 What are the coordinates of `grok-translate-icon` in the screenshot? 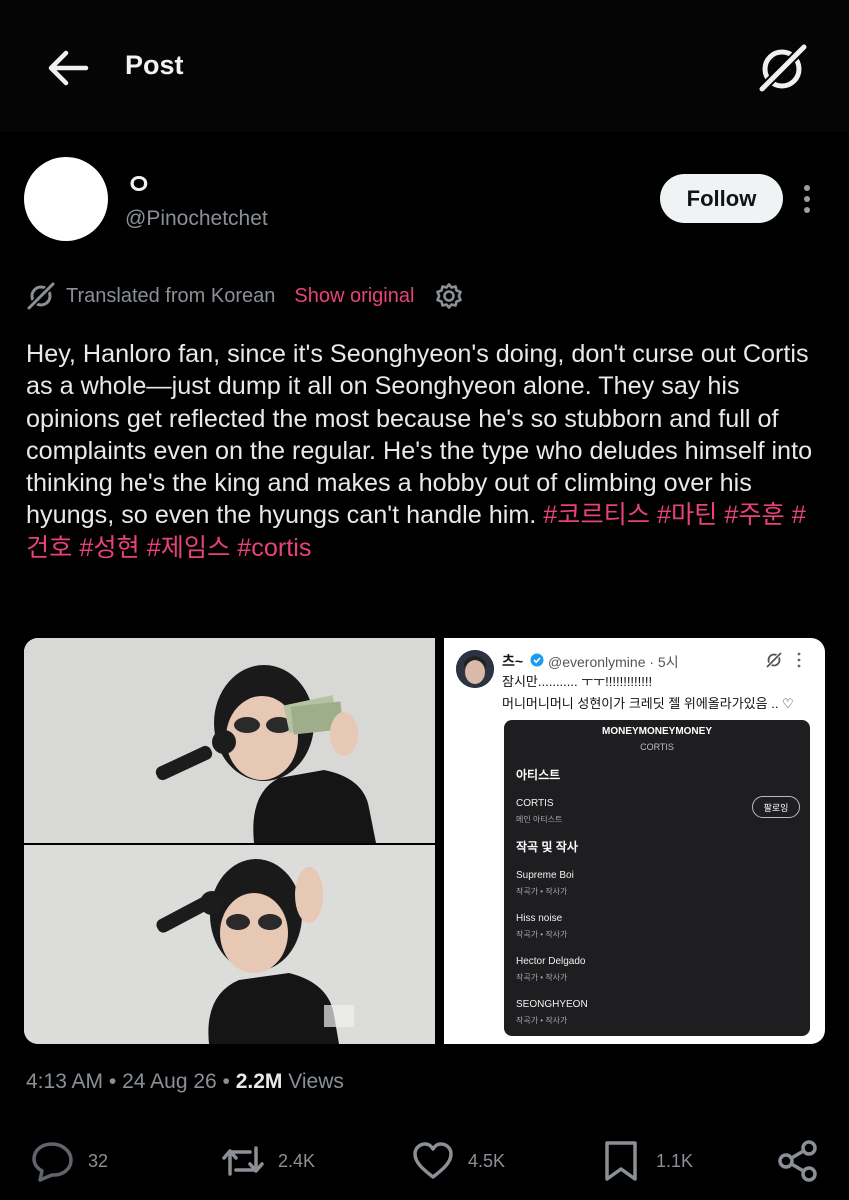 It's located at (41, 296).